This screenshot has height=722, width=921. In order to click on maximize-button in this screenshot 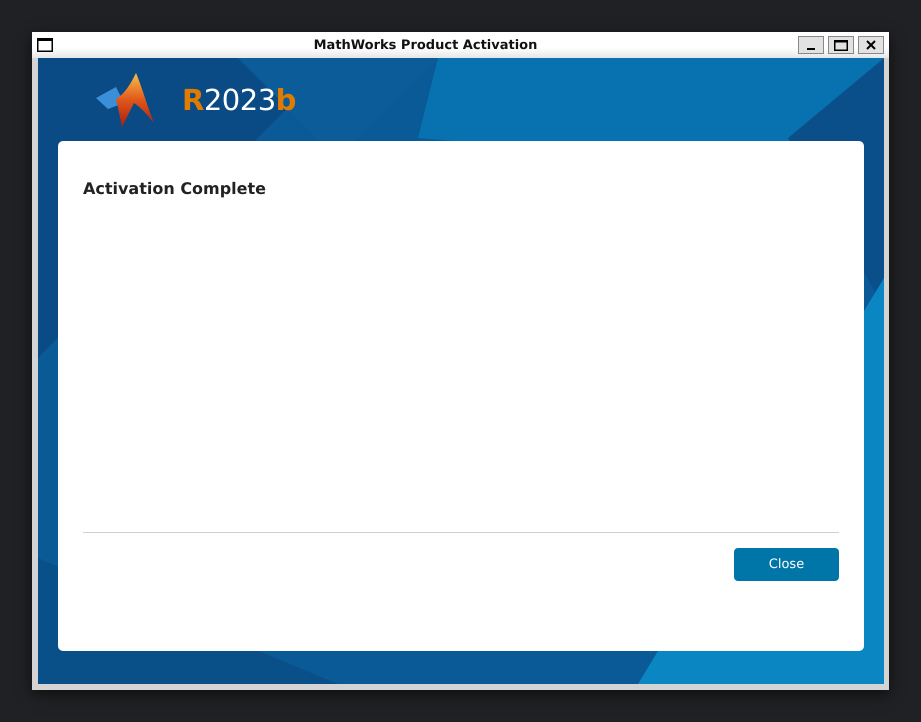, I will do `click(841, 45)`.